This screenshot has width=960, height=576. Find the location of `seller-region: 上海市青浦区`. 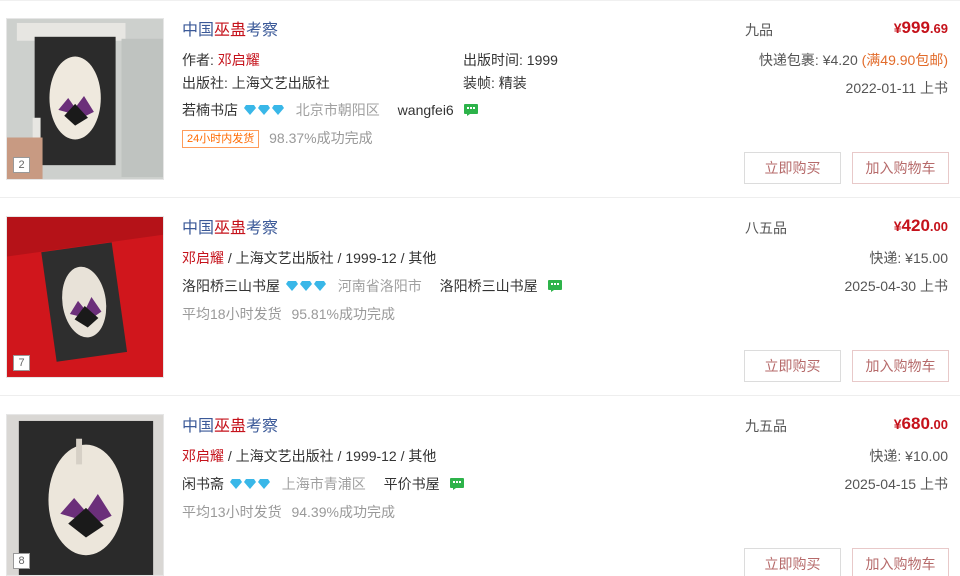

seller-region: 上海市青浦区 is located at coordinates (323, 484).